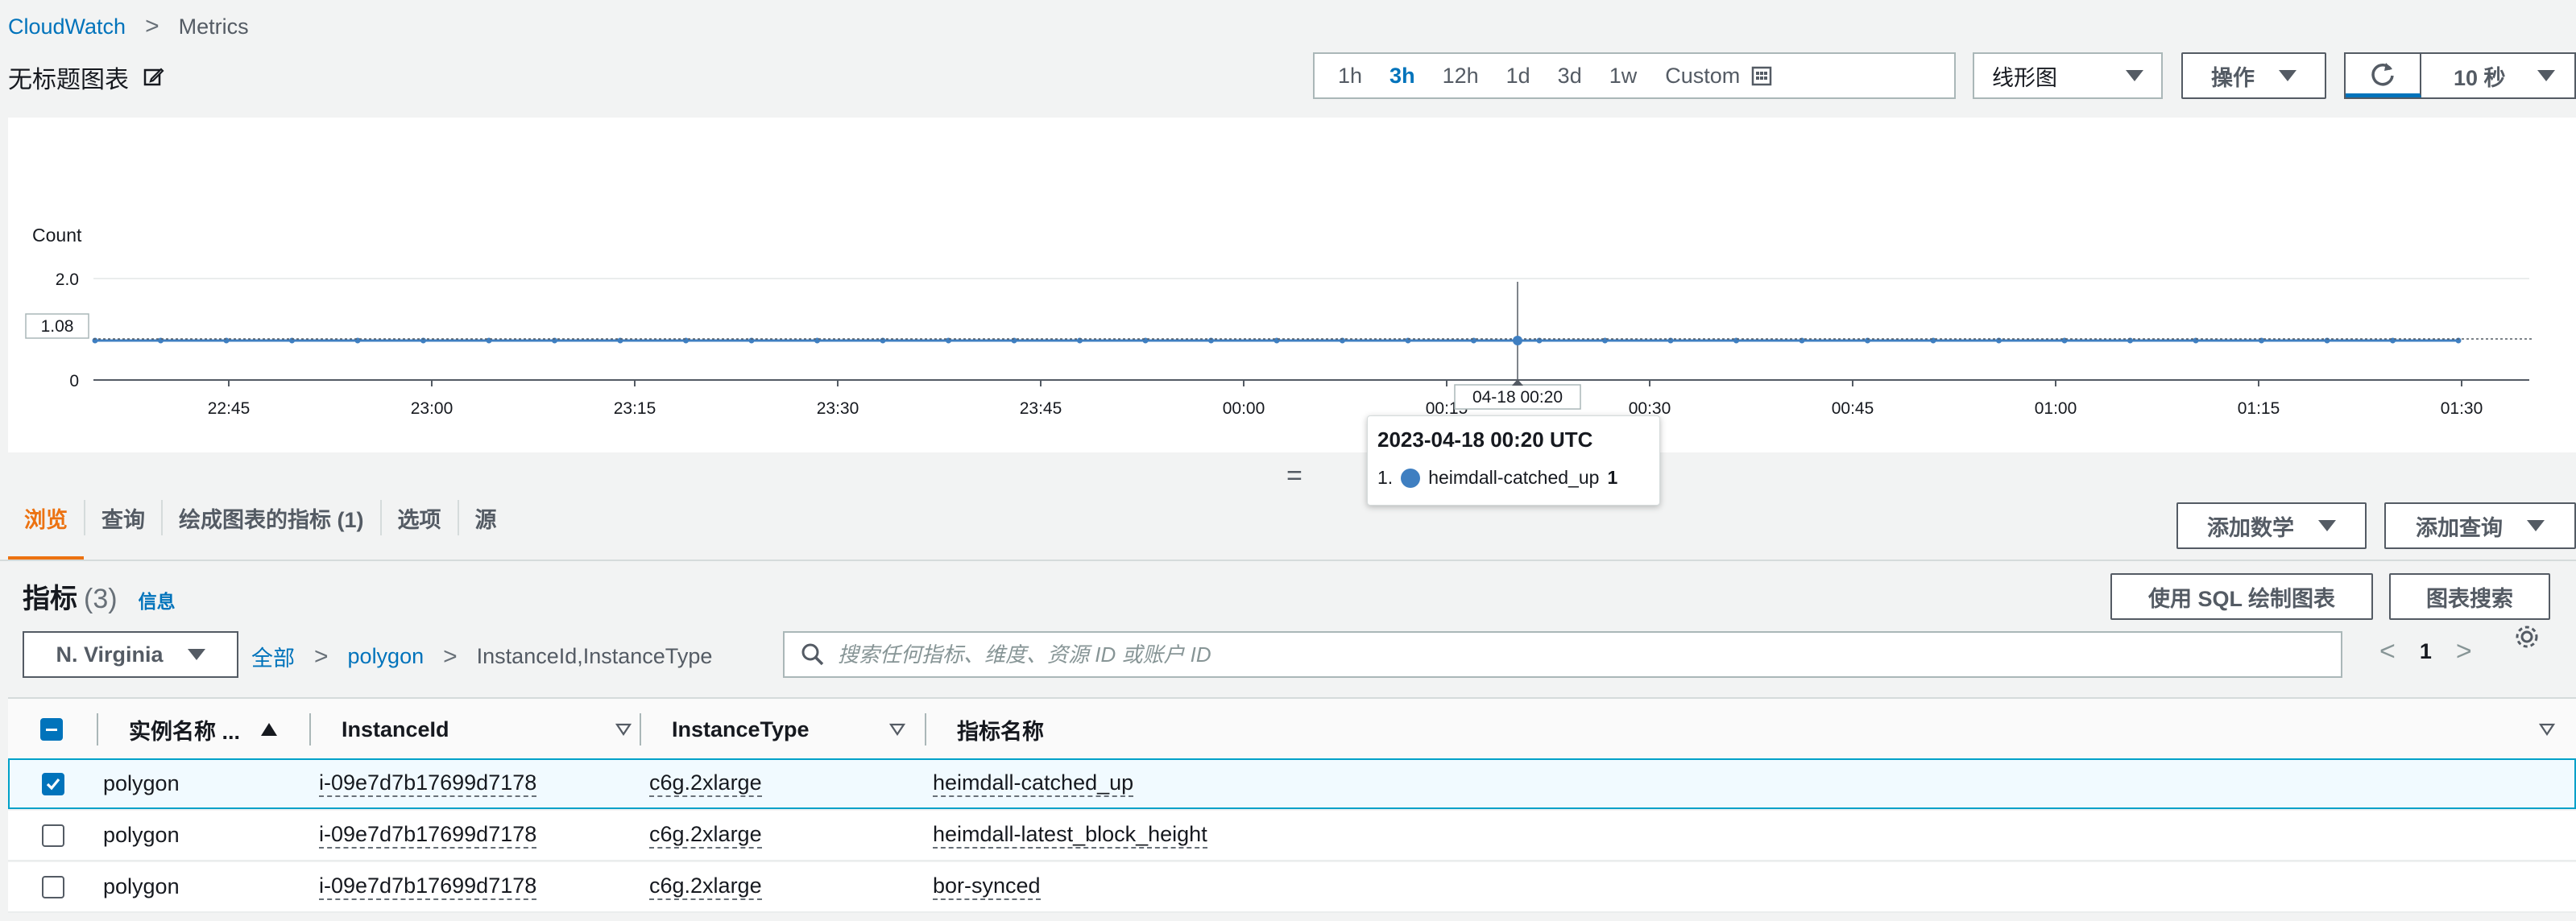 Image resolution: width=2576 pixels, height=921 pixels. I want to click on hover-y-label: 1.08, so click(57, 327).